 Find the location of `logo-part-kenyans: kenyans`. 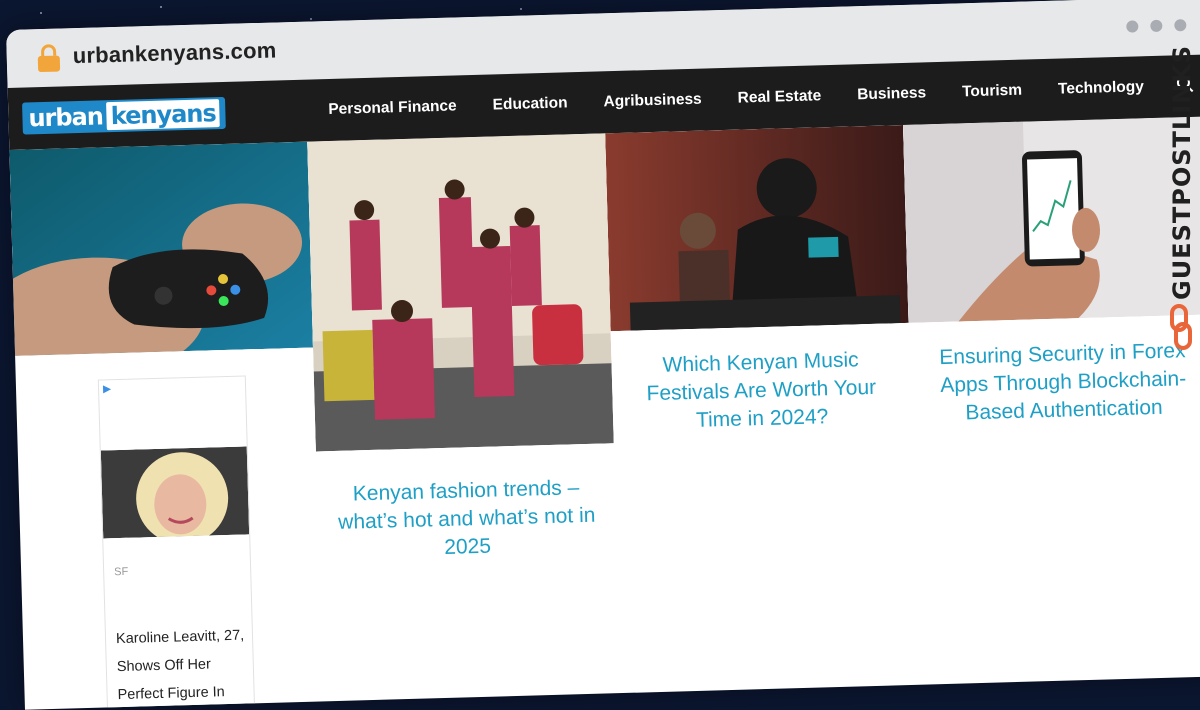

logo-part-kenyans: kenyans is located at coordinates (163, 115).